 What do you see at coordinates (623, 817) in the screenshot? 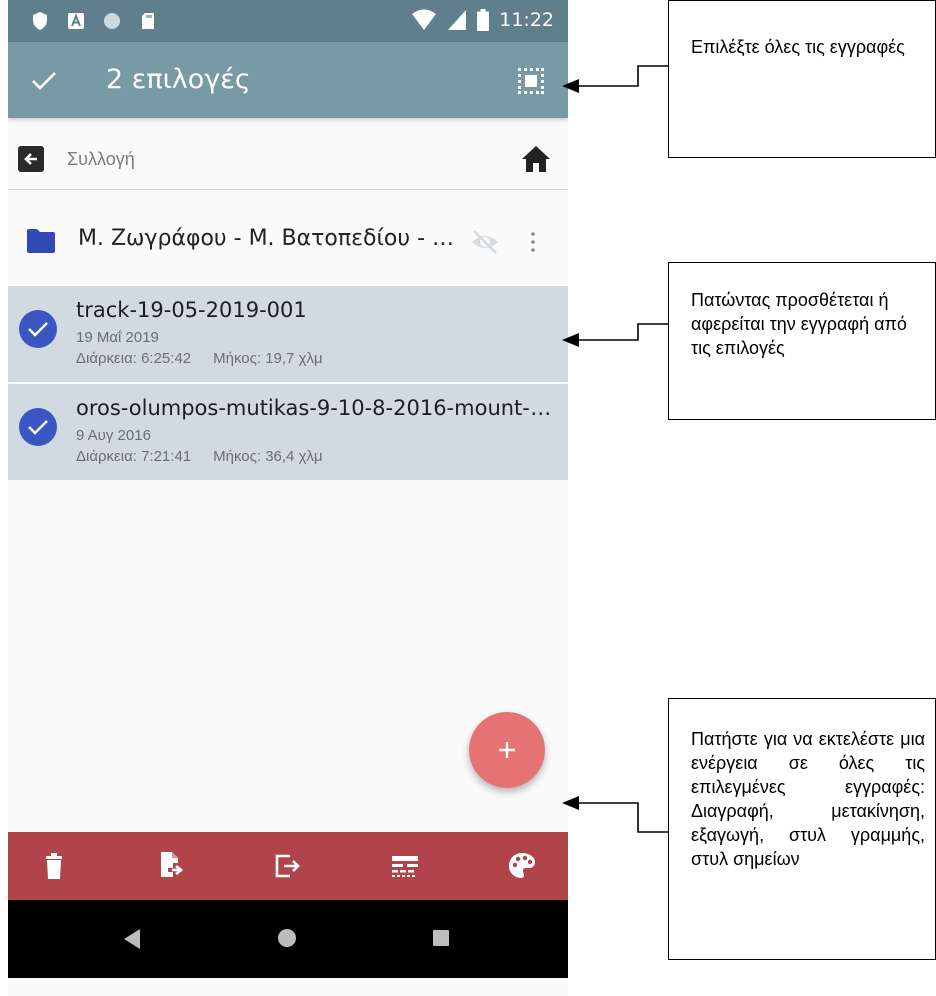
I see `arrow-bulk-actions` at bounding box center [623, 817].